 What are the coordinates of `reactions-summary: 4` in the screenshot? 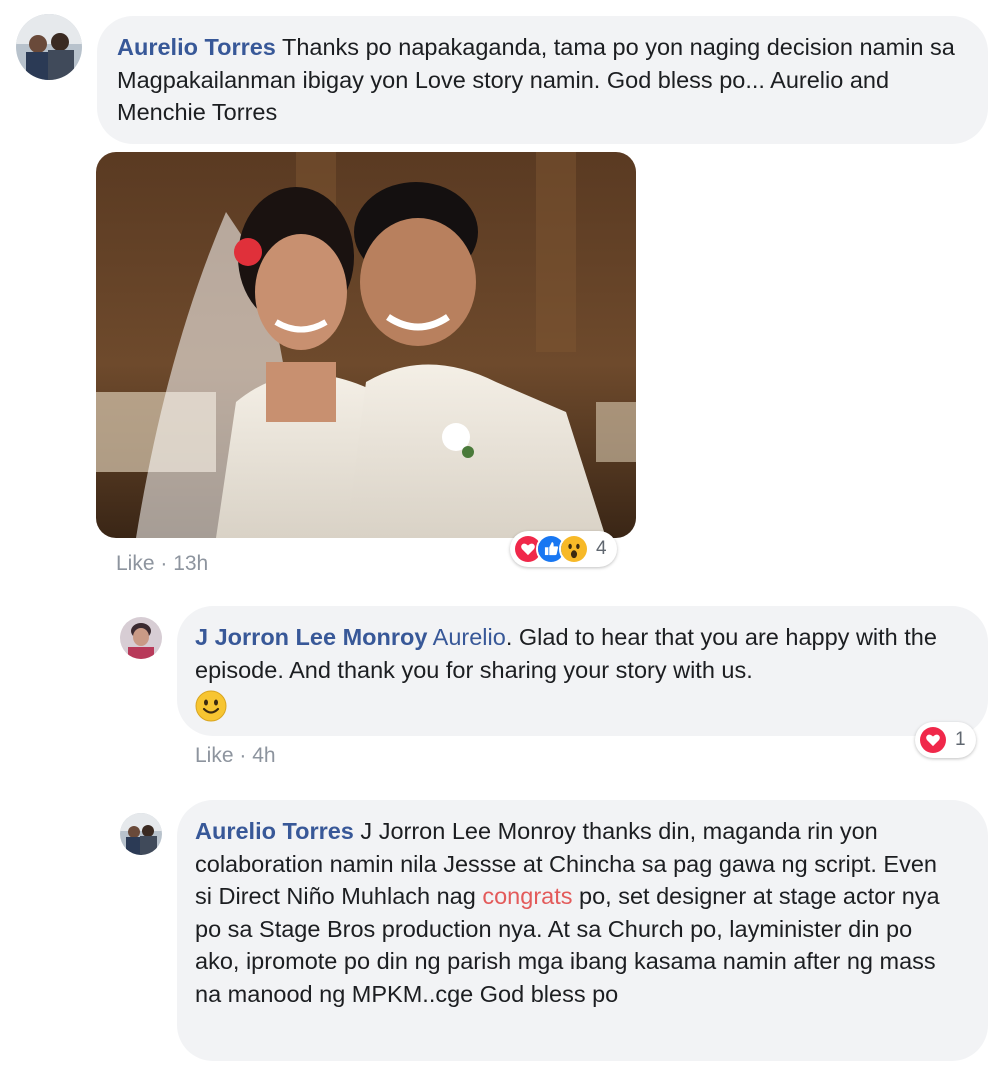 It's located at (563, 549).